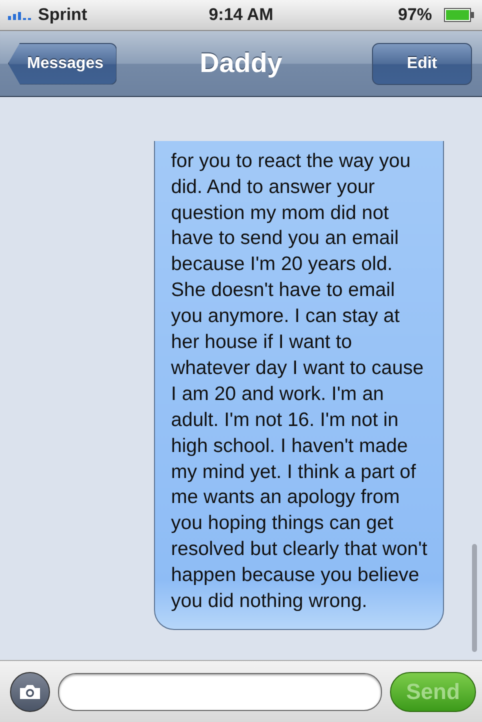  Describe the element at coordinates (62, 63) in the screenshot. I see `back-button: Messages` at that location.